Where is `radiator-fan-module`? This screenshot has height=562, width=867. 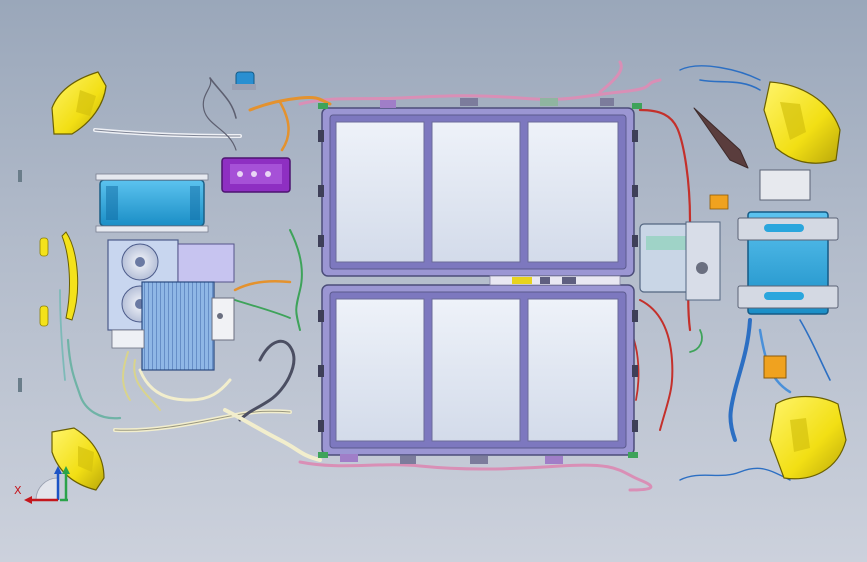 radiator-fan-module is located at coordinates (171, 305).